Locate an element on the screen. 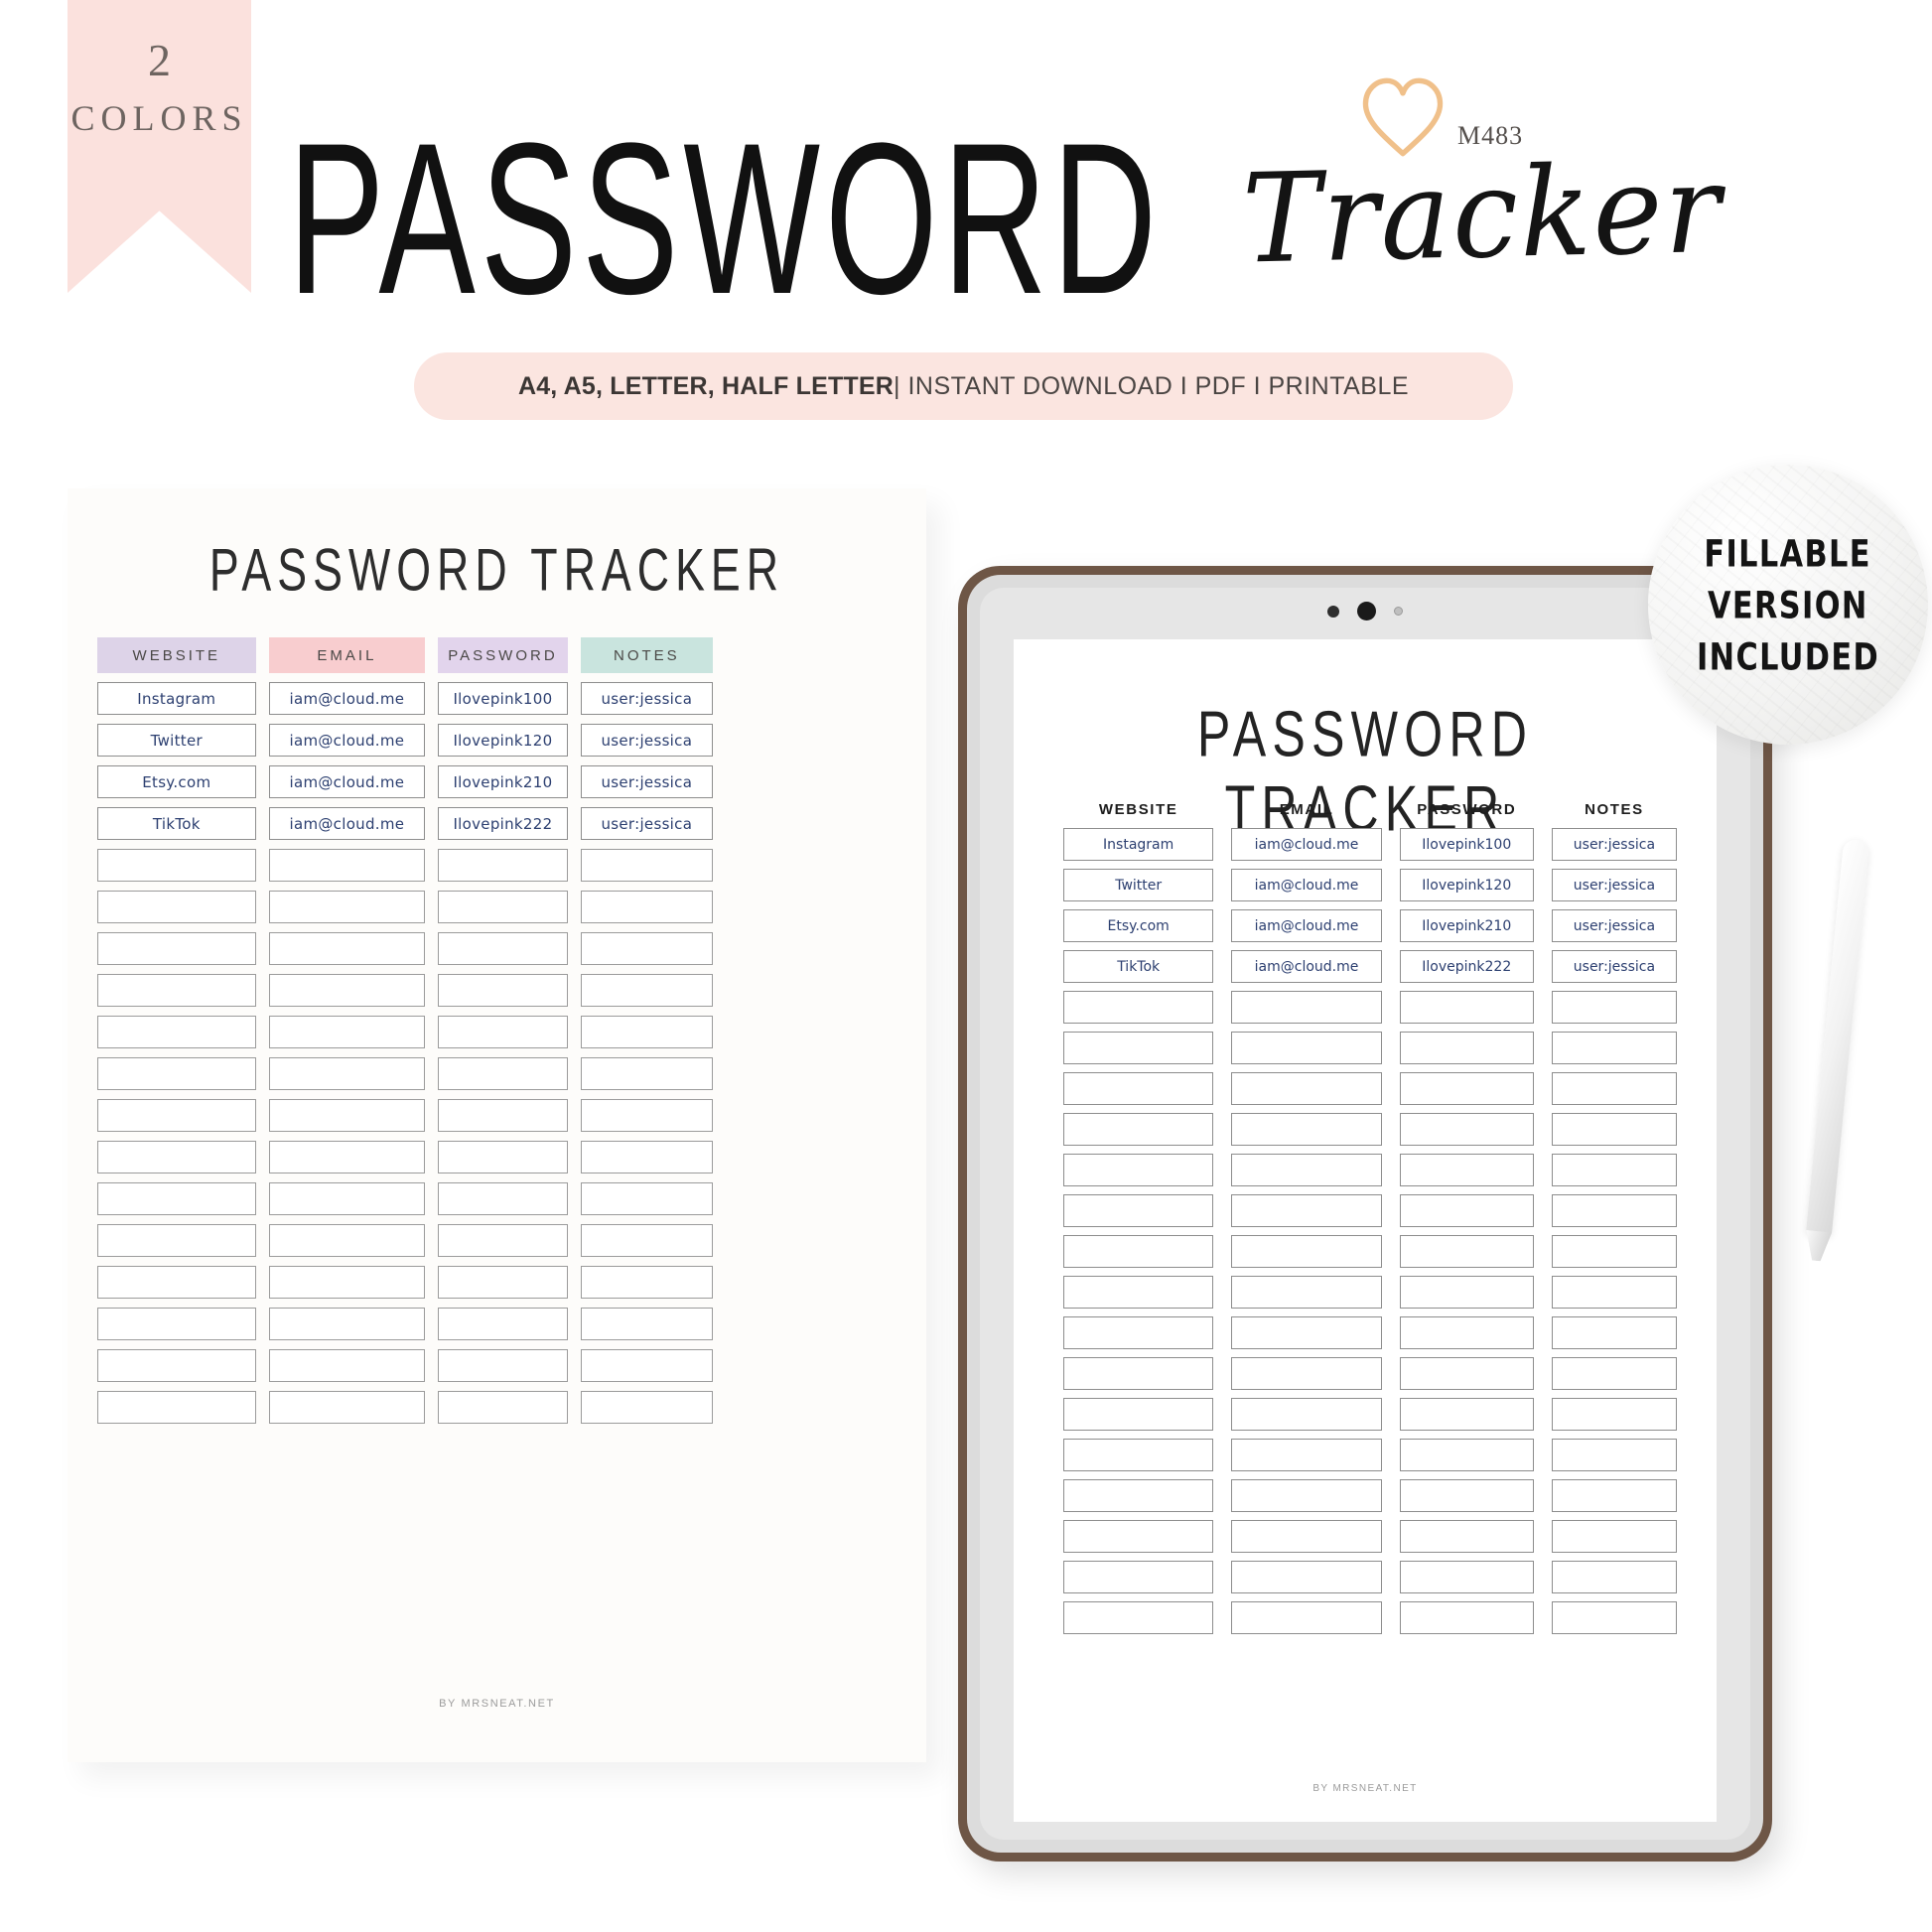  printable-cell-website: Etsy.com is located at coordinates (176, 781).